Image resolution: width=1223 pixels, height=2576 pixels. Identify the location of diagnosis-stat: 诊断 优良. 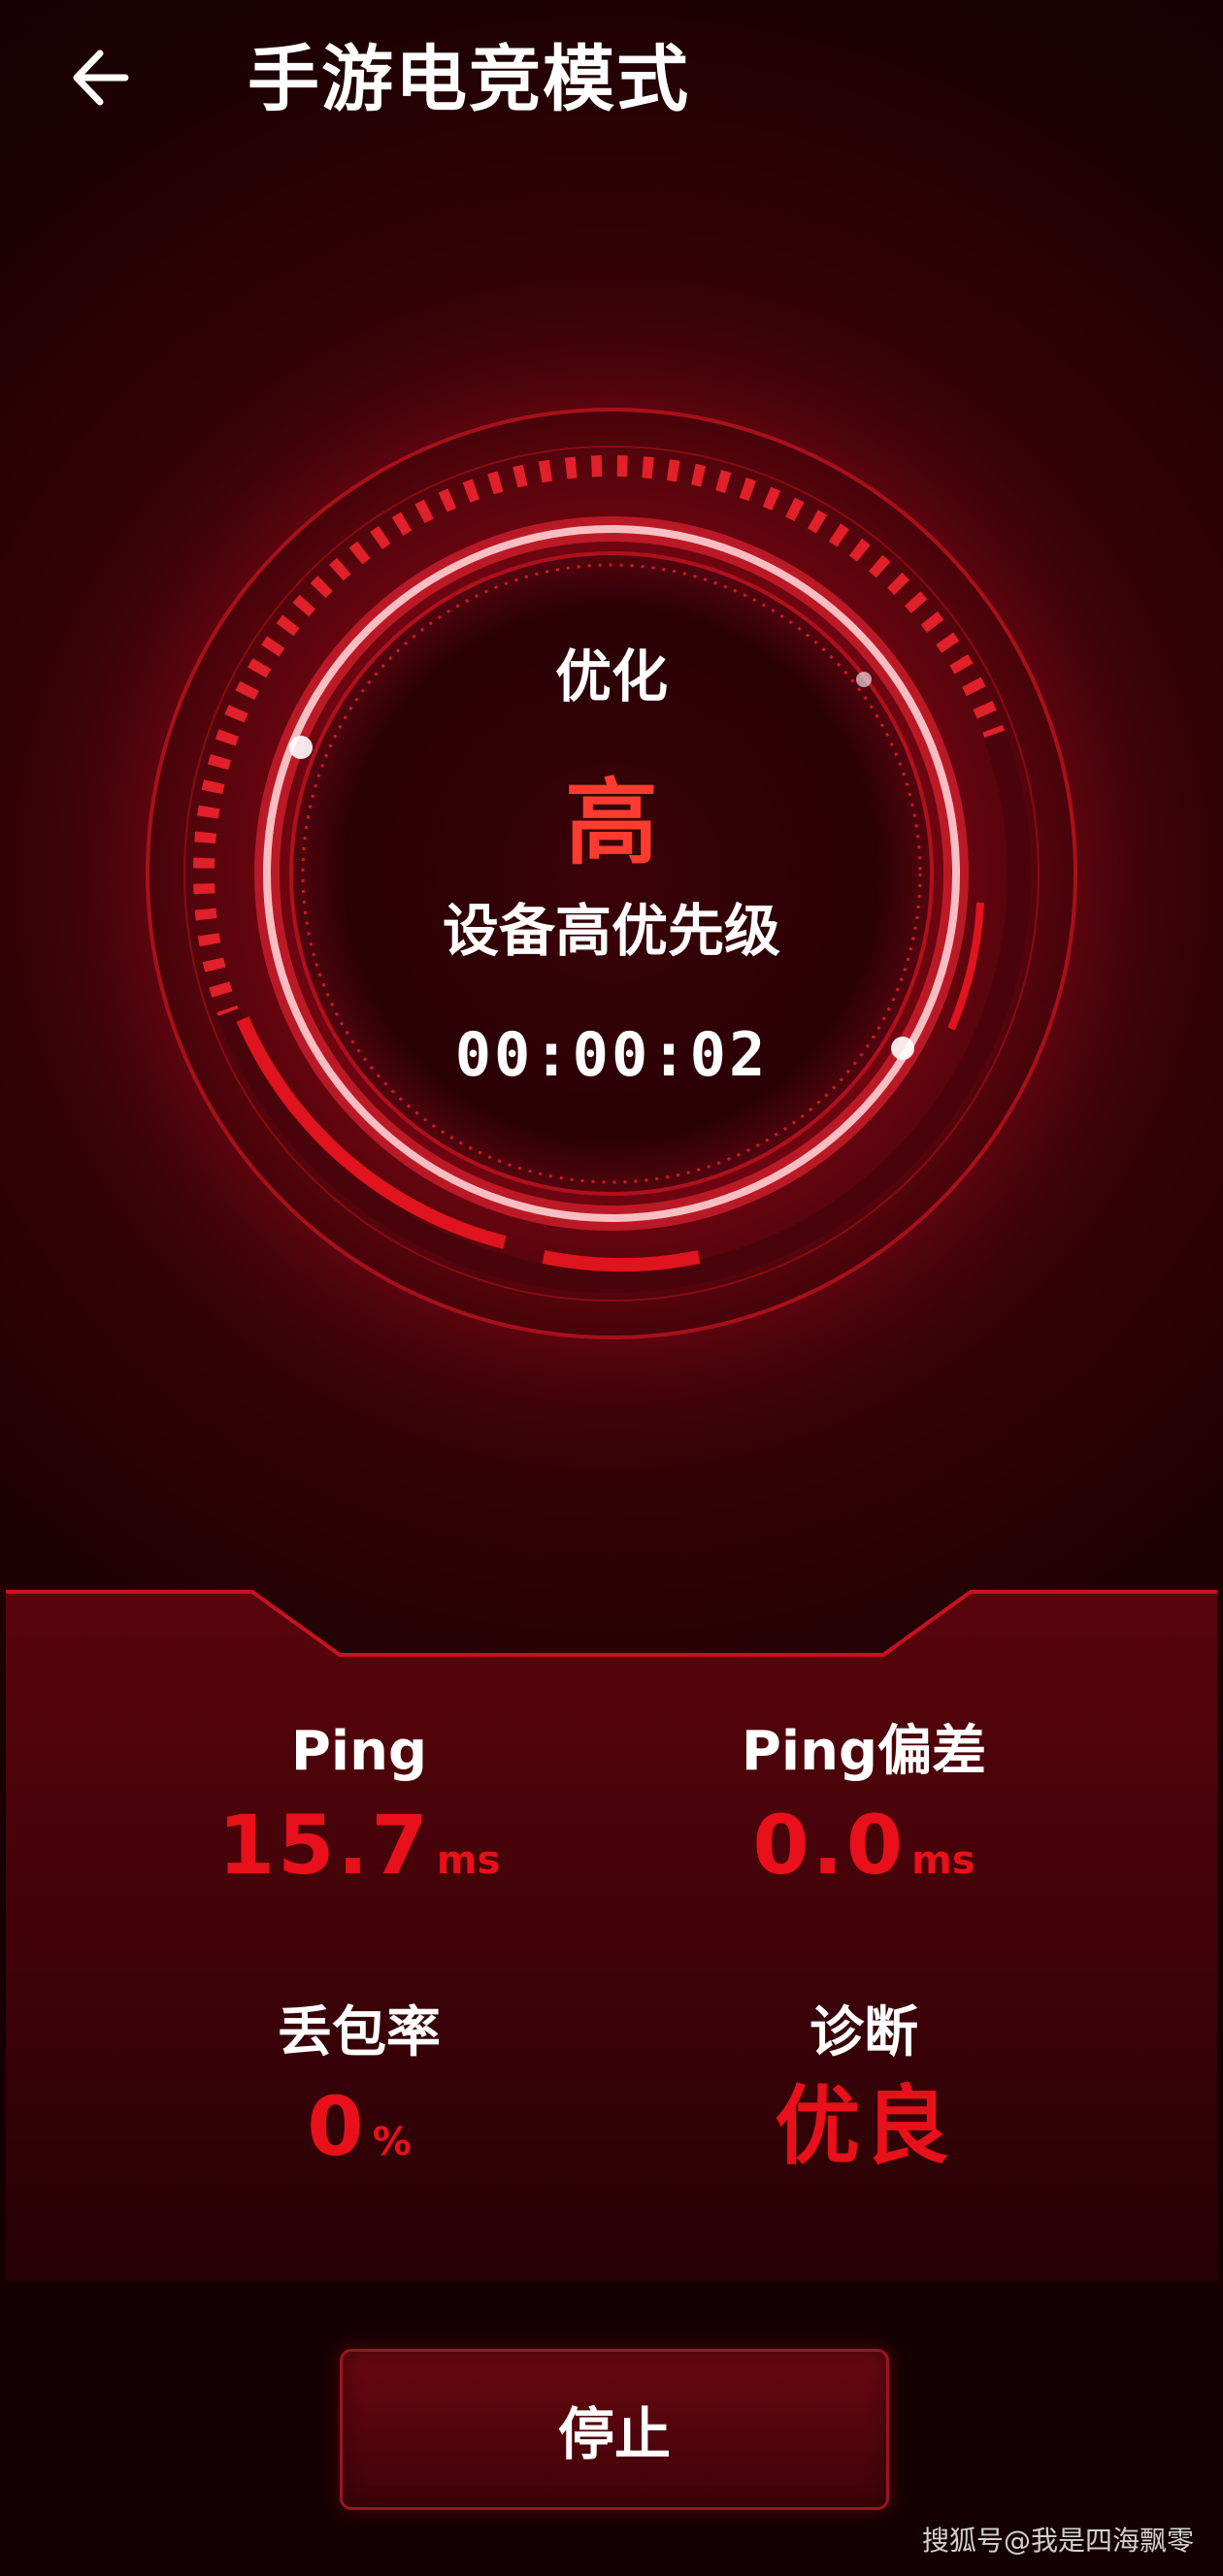
(864, 2097).